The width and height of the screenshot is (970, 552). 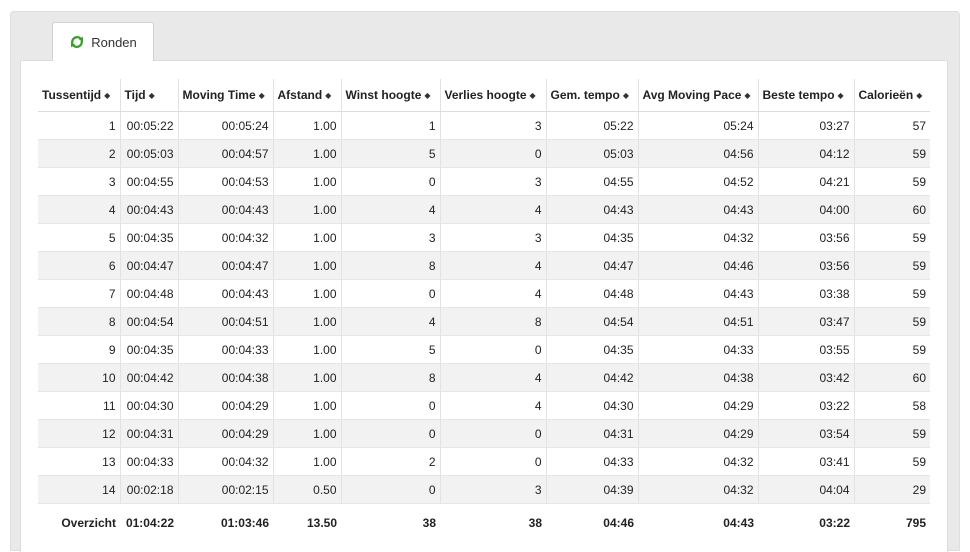 I want to click on column-header: Gem. tempo ◆, so click(x=592, y=95).